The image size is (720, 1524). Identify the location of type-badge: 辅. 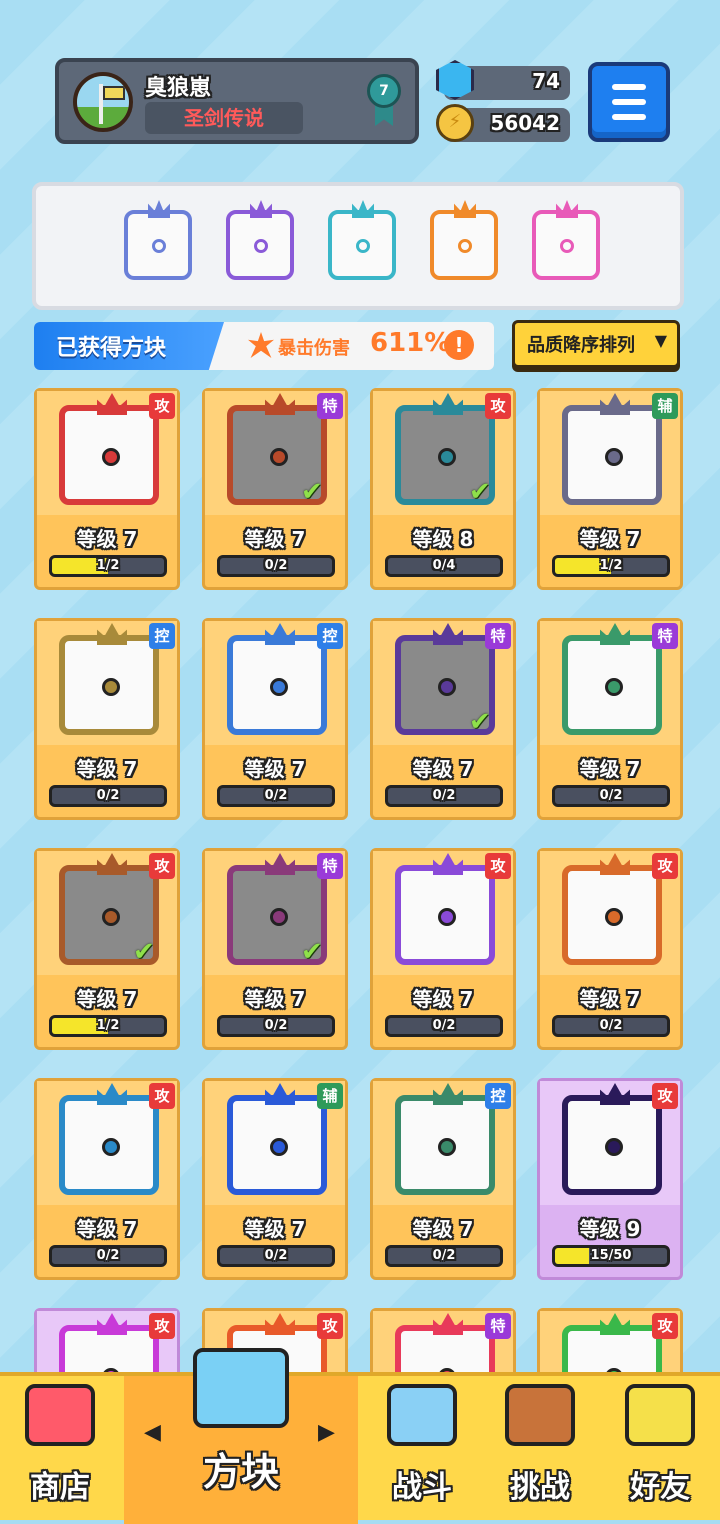
(330, 1096).